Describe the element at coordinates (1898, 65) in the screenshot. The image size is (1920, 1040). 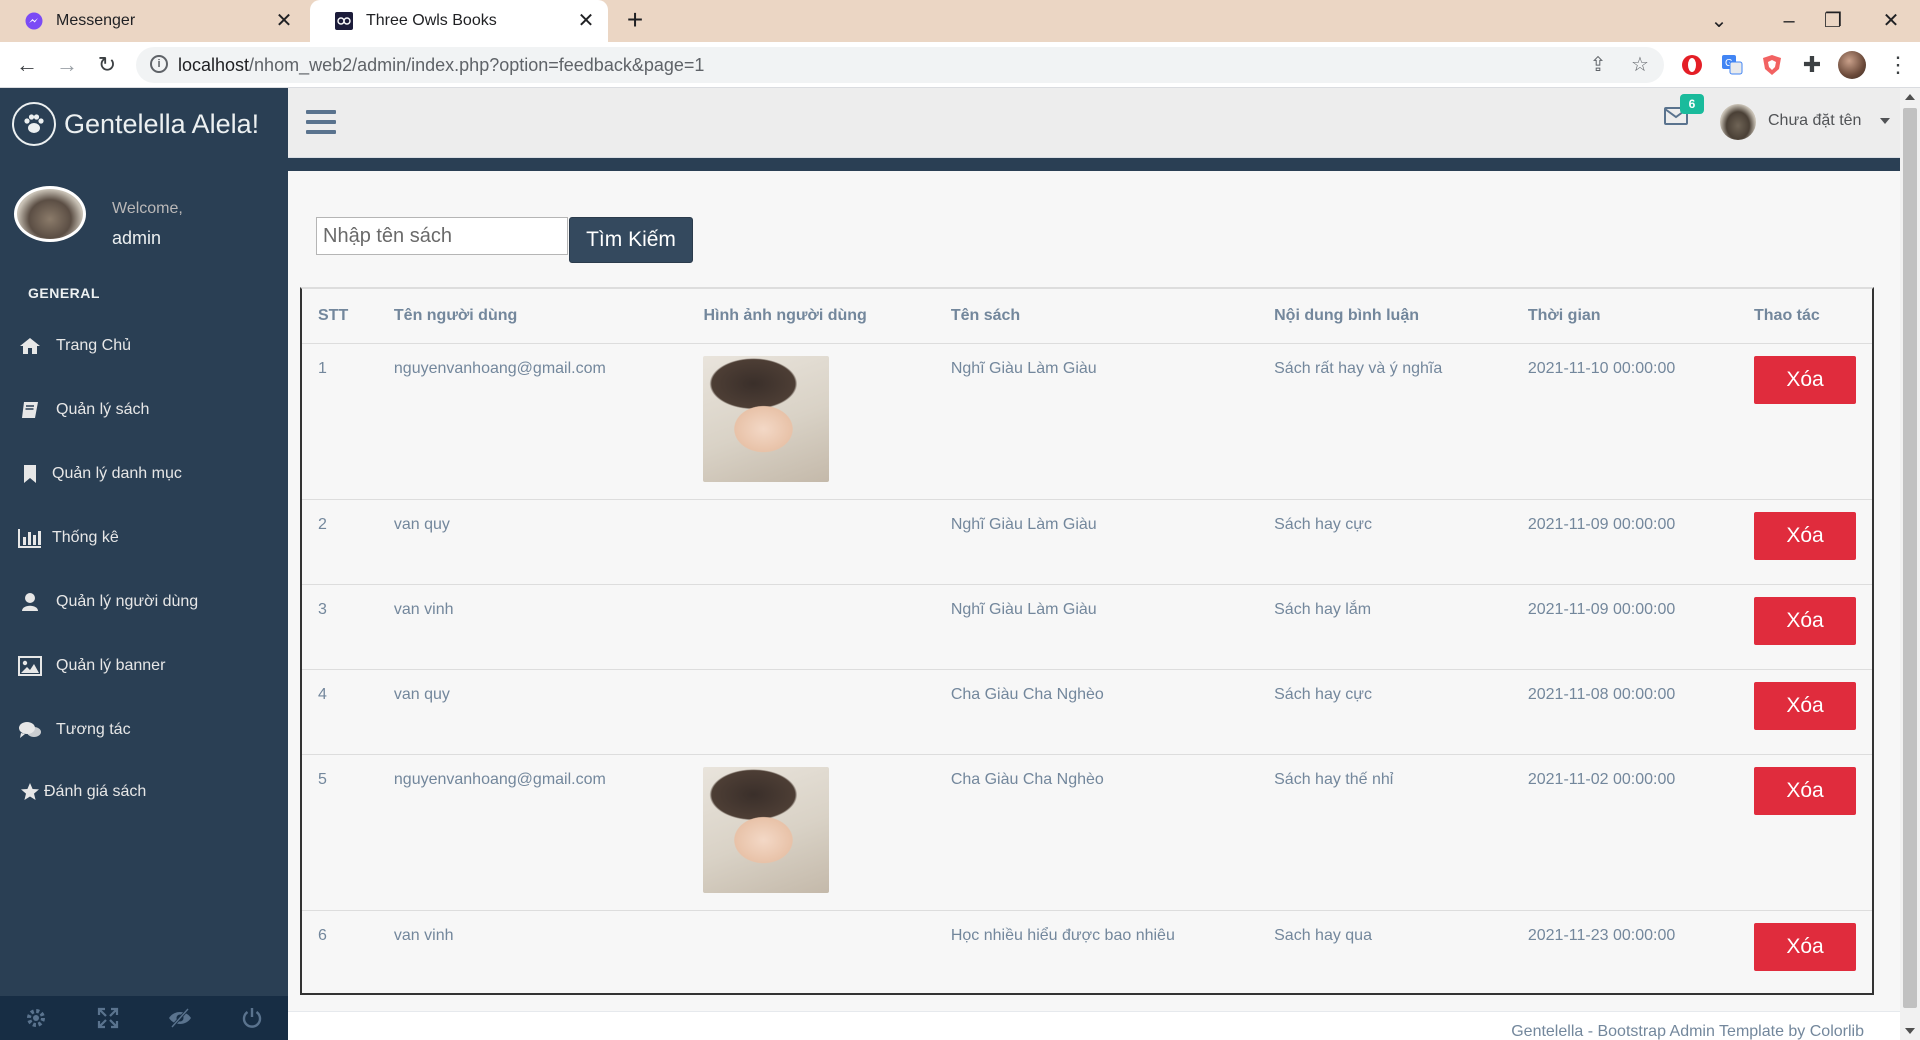
I see `browser-menu-icon: ⋮` at that location.